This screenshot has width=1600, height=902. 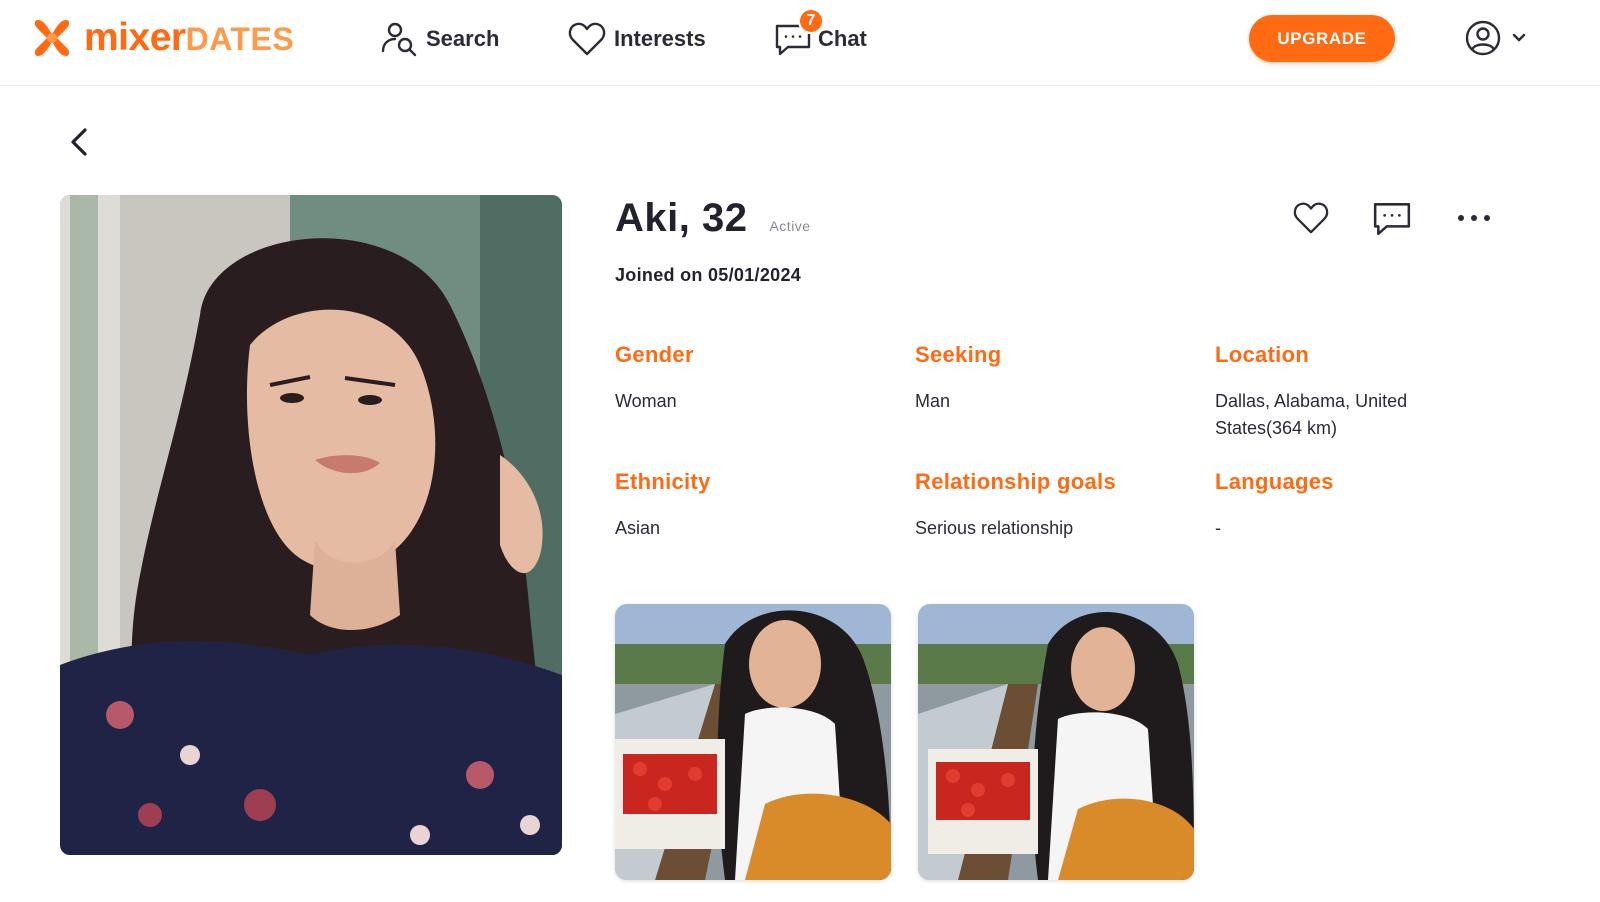 I want to click on logo-wordmark: mixerDATES, so click(x=189, y=38).